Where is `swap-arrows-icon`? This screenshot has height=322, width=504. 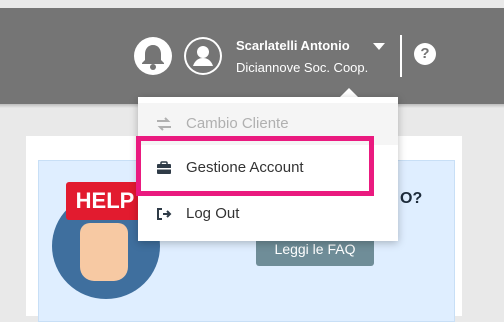
swap-arrows-icon is located at coordinates (164, 124).